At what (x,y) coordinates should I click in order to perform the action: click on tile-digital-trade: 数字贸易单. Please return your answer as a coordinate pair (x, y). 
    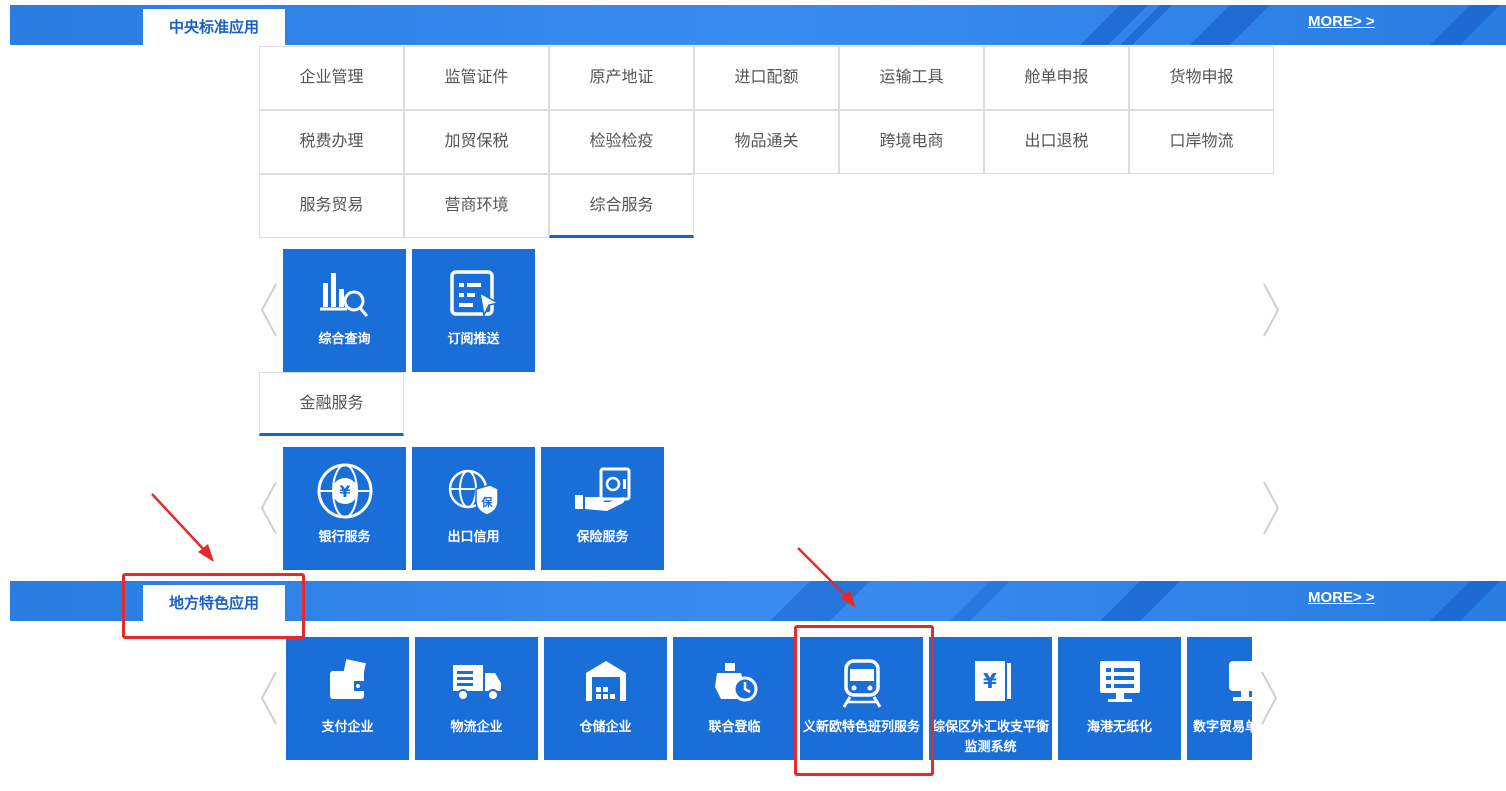
    Looking at the image, I should click on (1219, 698).